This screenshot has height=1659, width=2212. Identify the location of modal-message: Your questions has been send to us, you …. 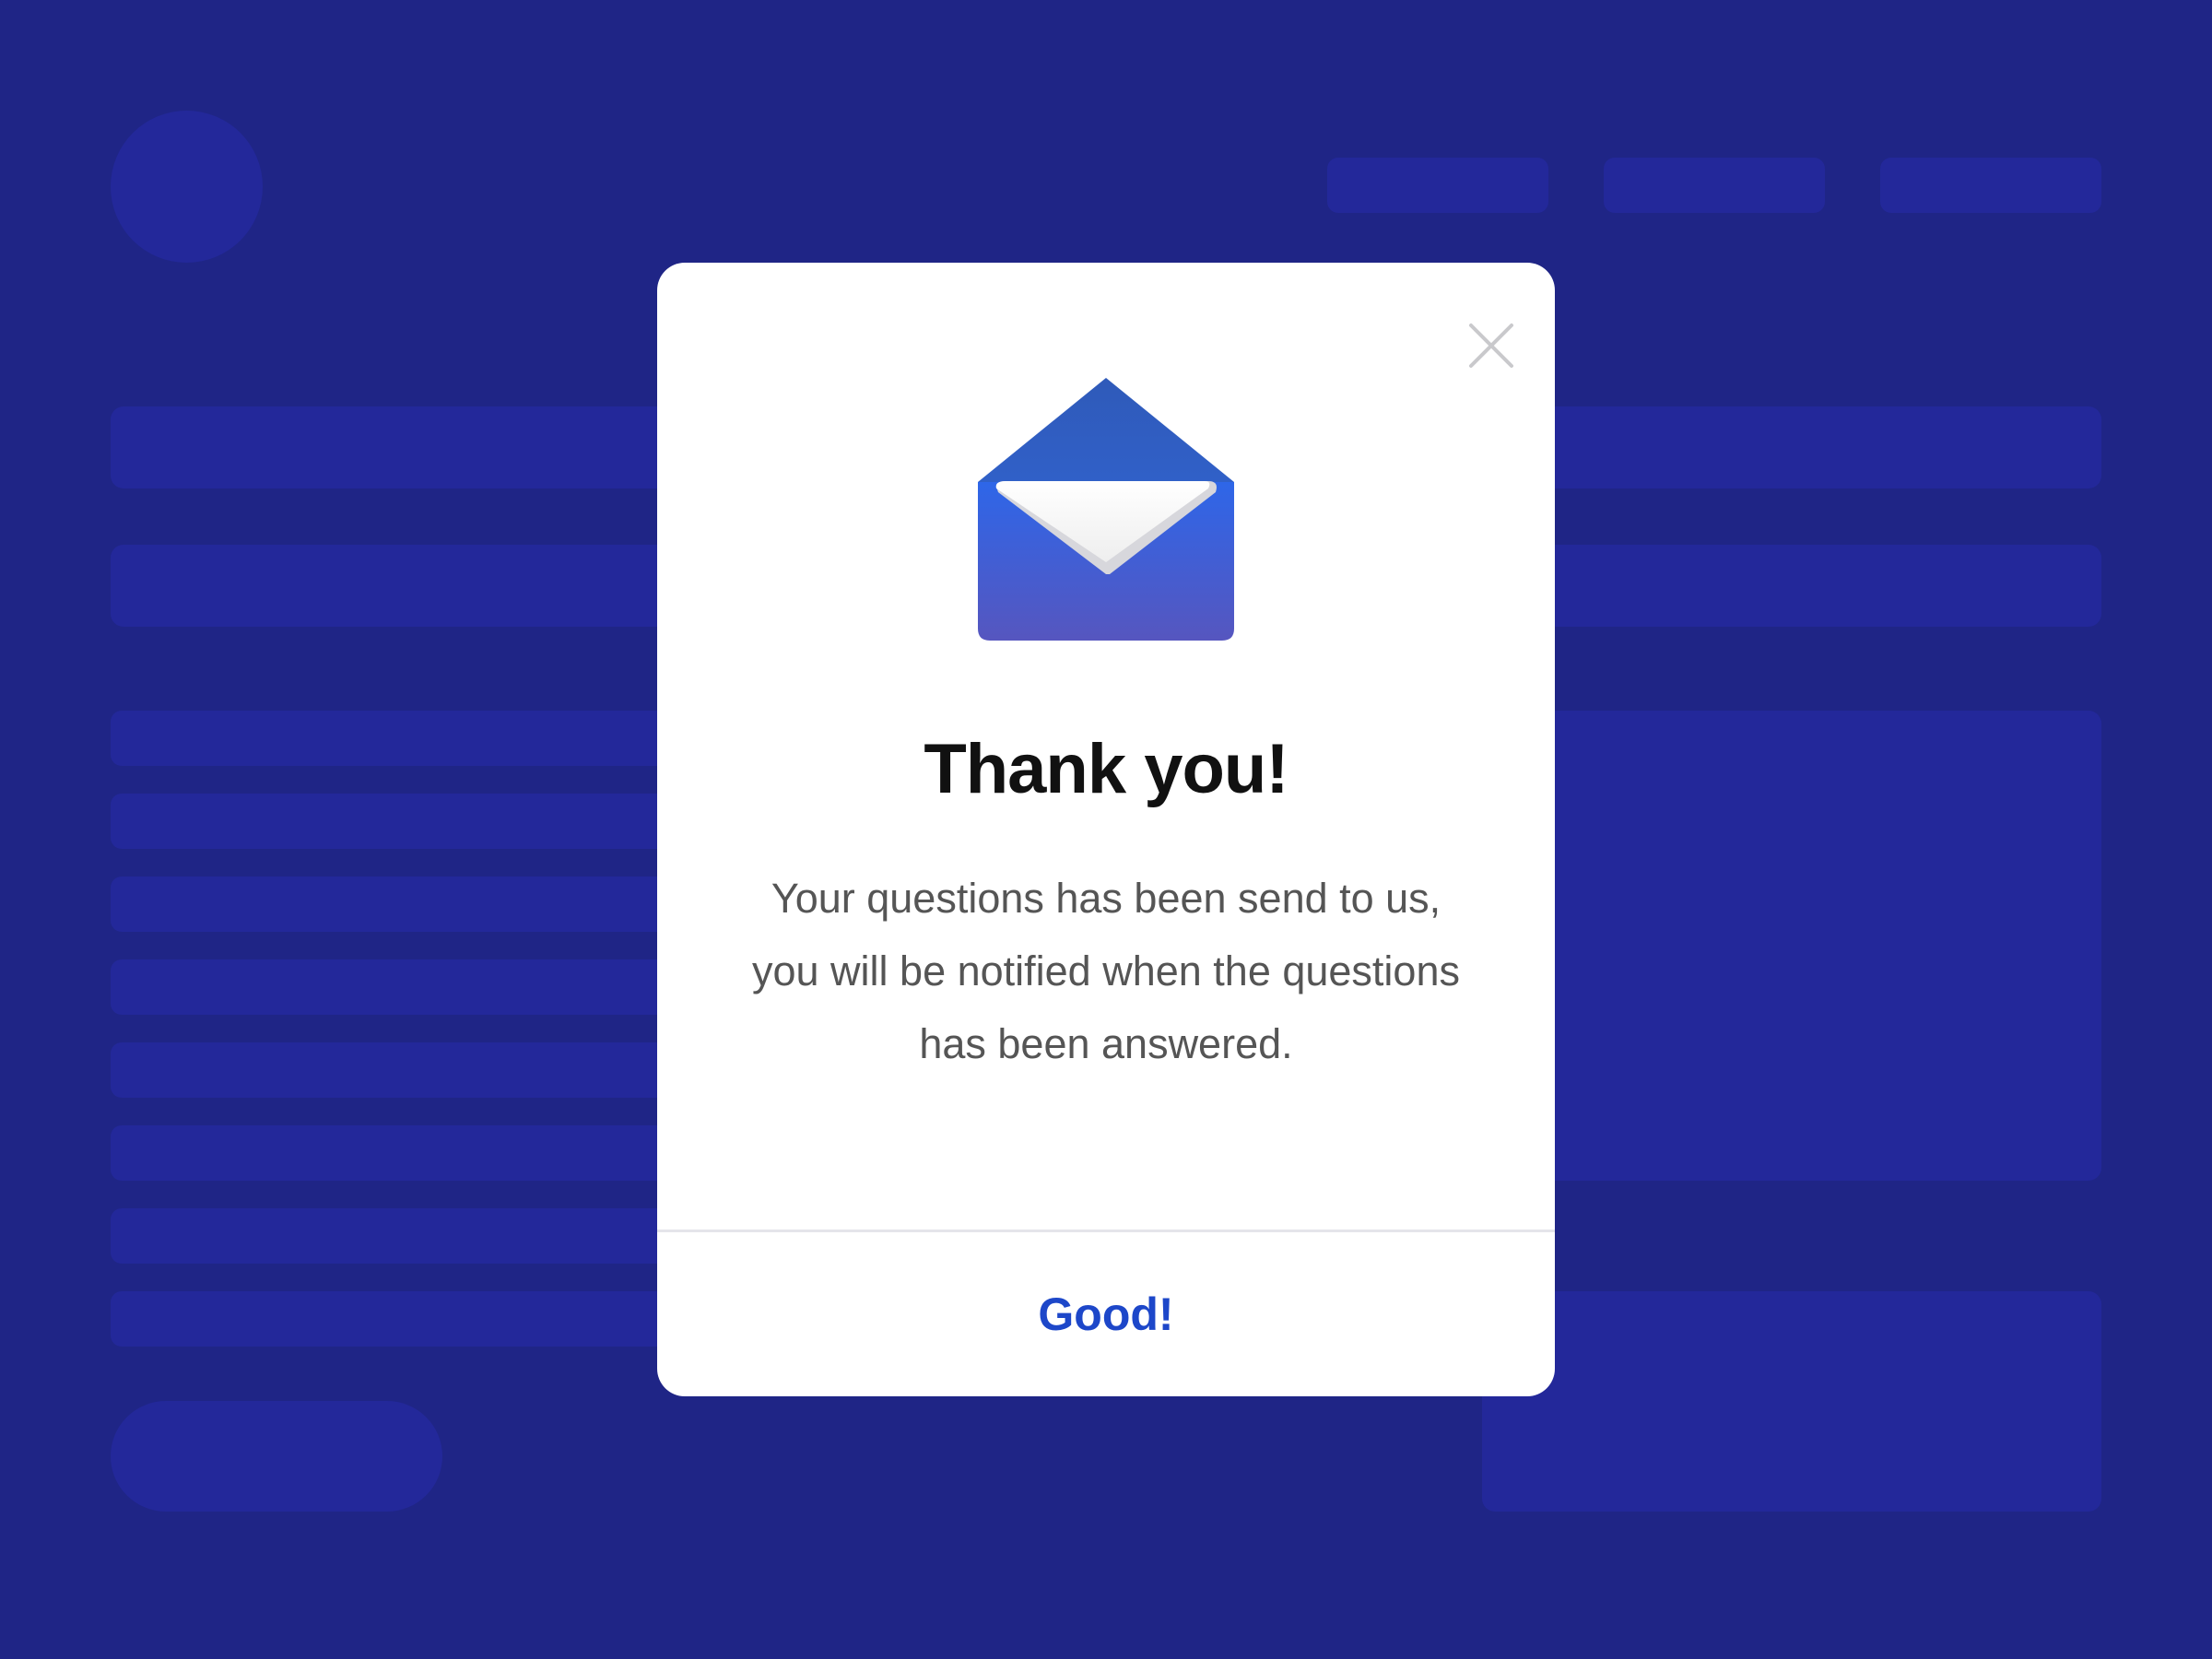
(1106, 971).